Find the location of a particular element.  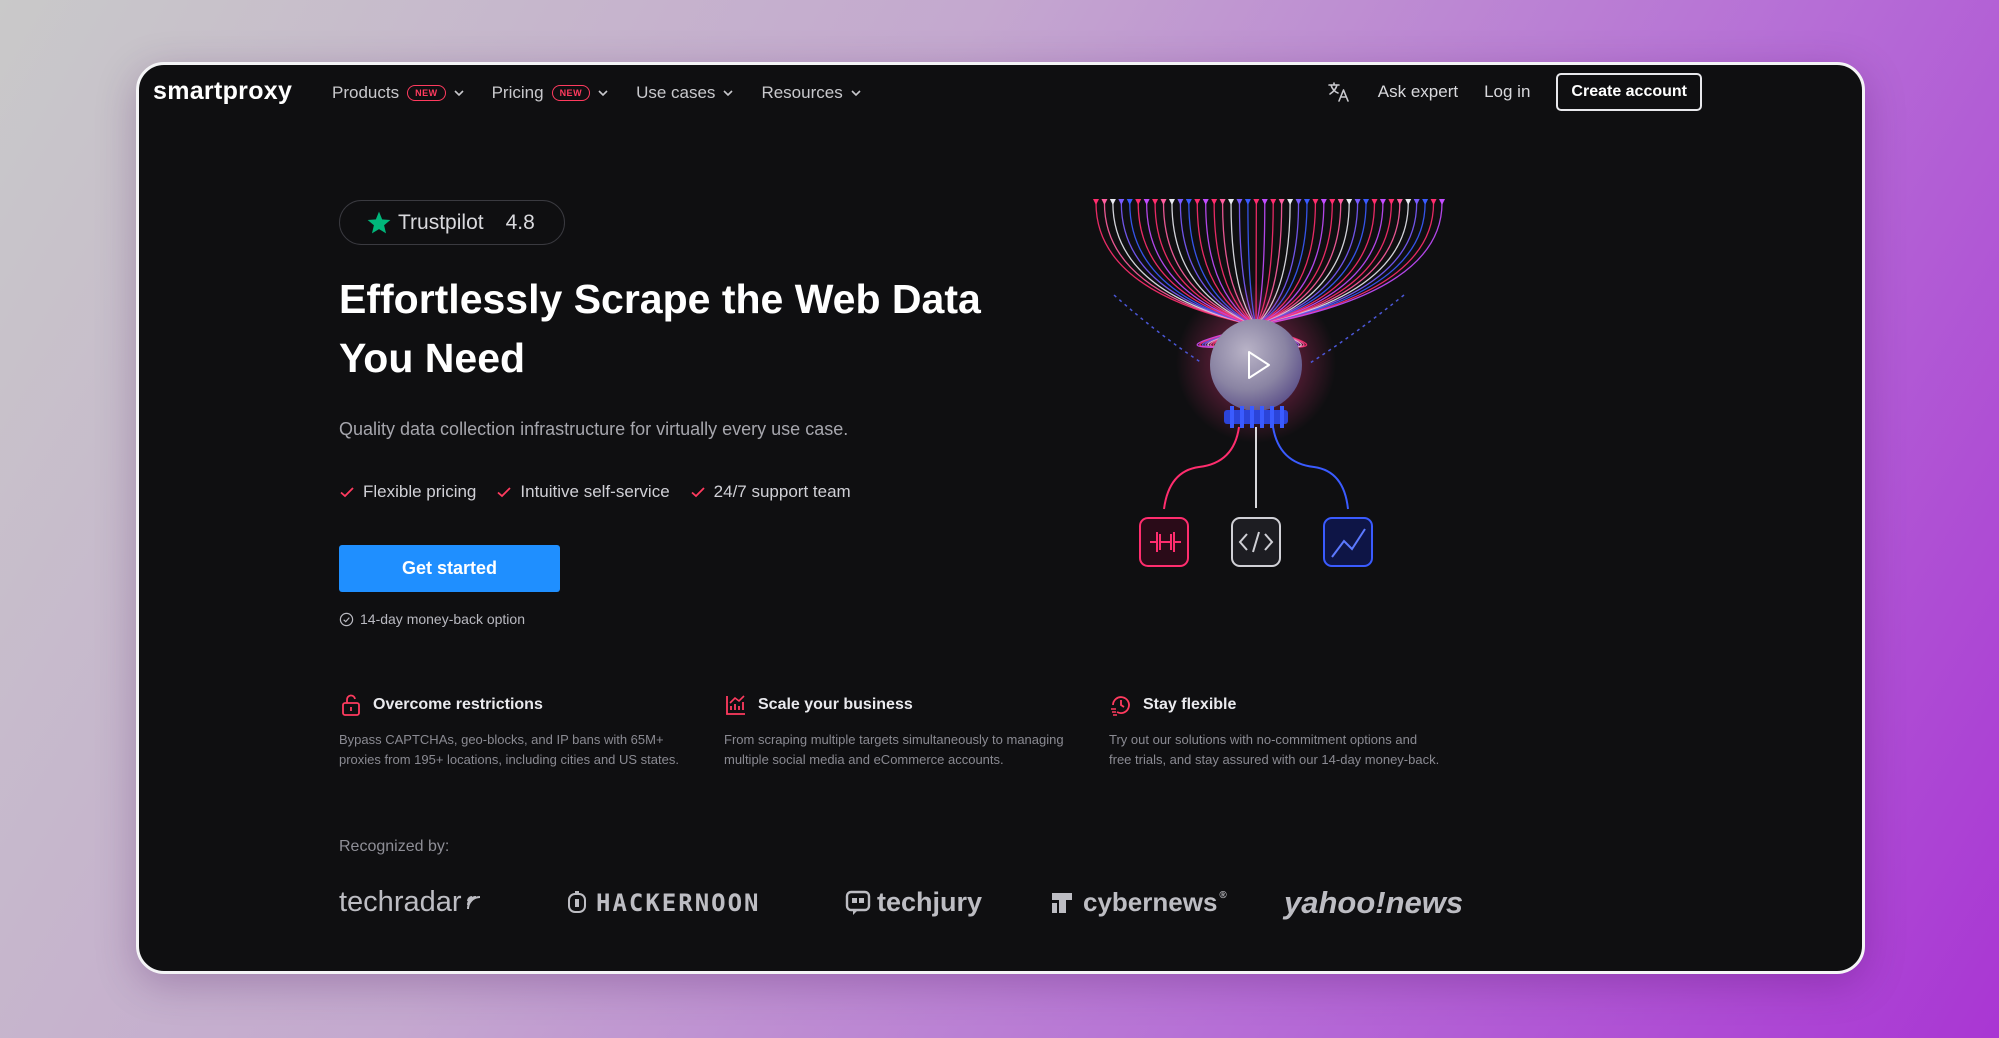

menu-item-products: Products NEW is located at coordinates (399, 93).